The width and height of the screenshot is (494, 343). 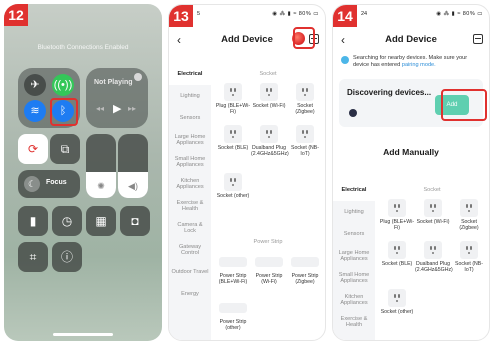 What do you see at coordinates (132, 108) in the screenshot?
I see `next-track-icon: ▸▸` at bounding box center [132, 108].